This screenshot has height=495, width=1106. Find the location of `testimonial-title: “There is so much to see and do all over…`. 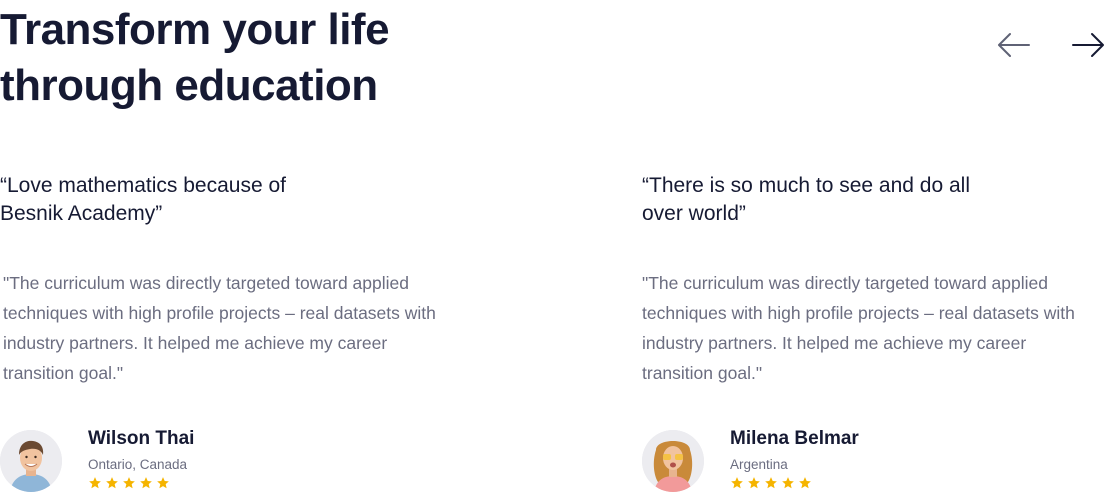

testimonial-title: “There is so much to see and do all over… is located at coordinates (832, 200).